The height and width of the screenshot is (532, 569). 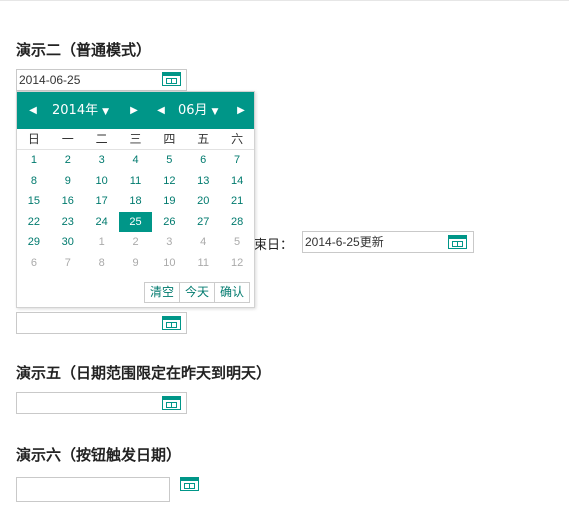 What do you see at coordinates (237, 242) in the screenshot?
I see `day-cell-next-month: 5` at bounding box center [237, 242].